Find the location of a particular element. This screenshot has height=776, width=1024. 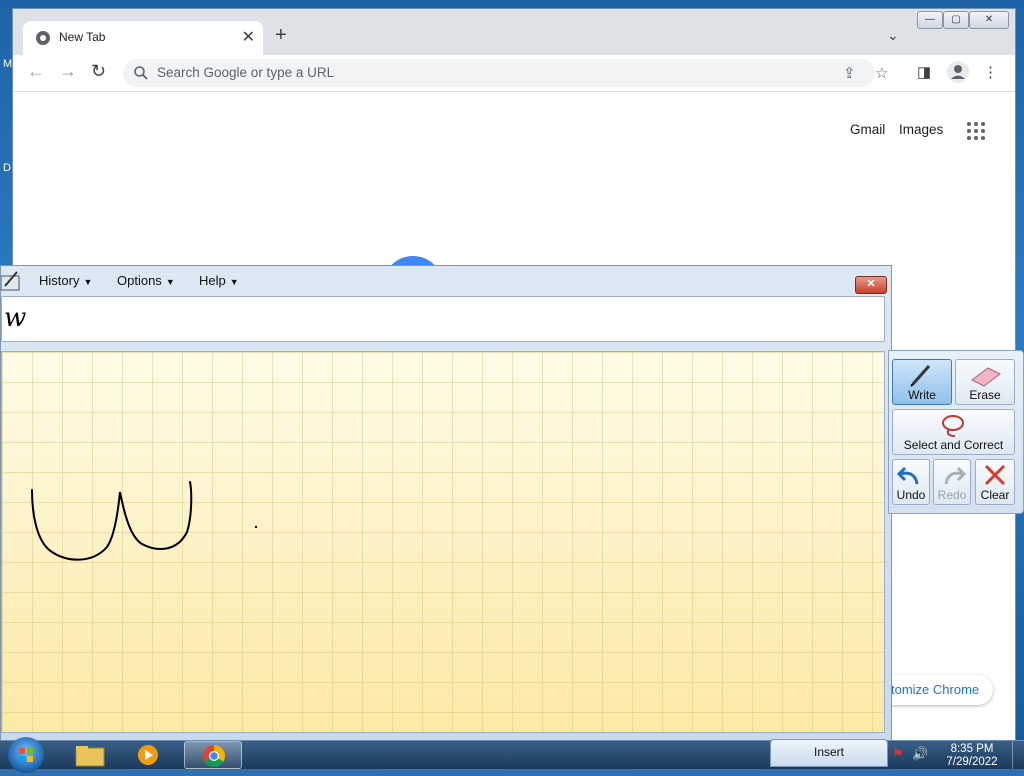

select-and-correct-label: Select and Correct is located at coordinates (953, 445).